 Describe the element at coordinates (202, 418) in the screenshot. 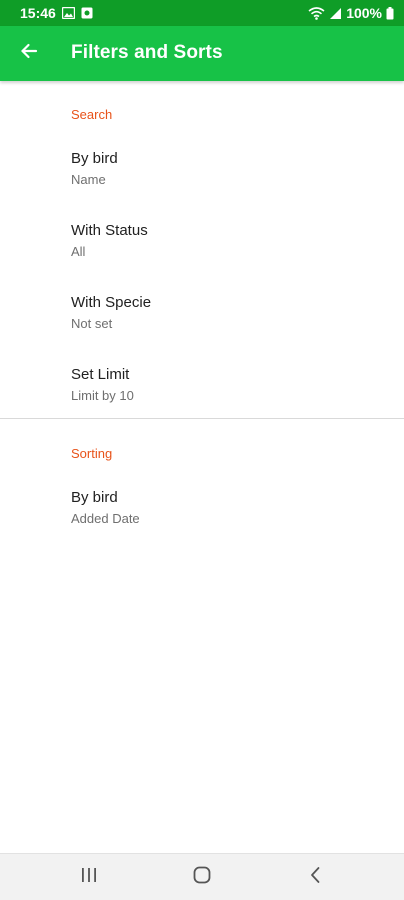

I see `section-divider` at that location.